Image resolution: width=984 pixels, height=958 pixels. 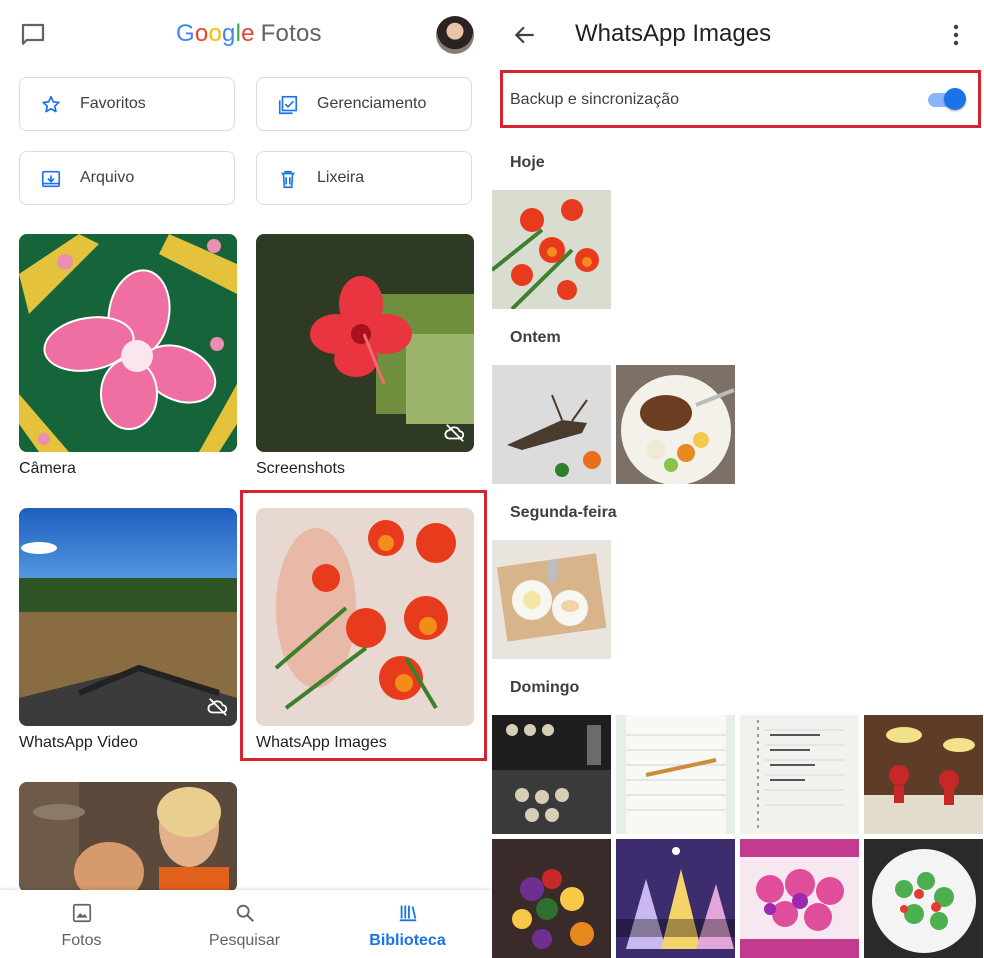 What do you see at coordinates (321, 742) in the screenshot?
I see `album-label: WhatsApp Images` at bounding box center [321, 742].